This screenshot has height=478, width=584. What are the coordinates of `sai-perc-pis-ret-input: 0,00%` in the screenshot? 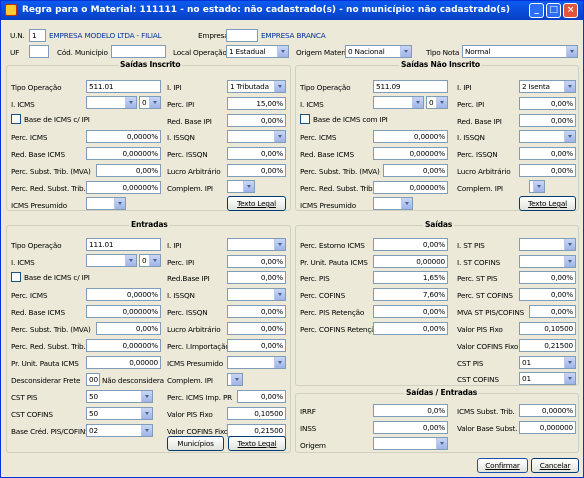 It's located at (410, 311).